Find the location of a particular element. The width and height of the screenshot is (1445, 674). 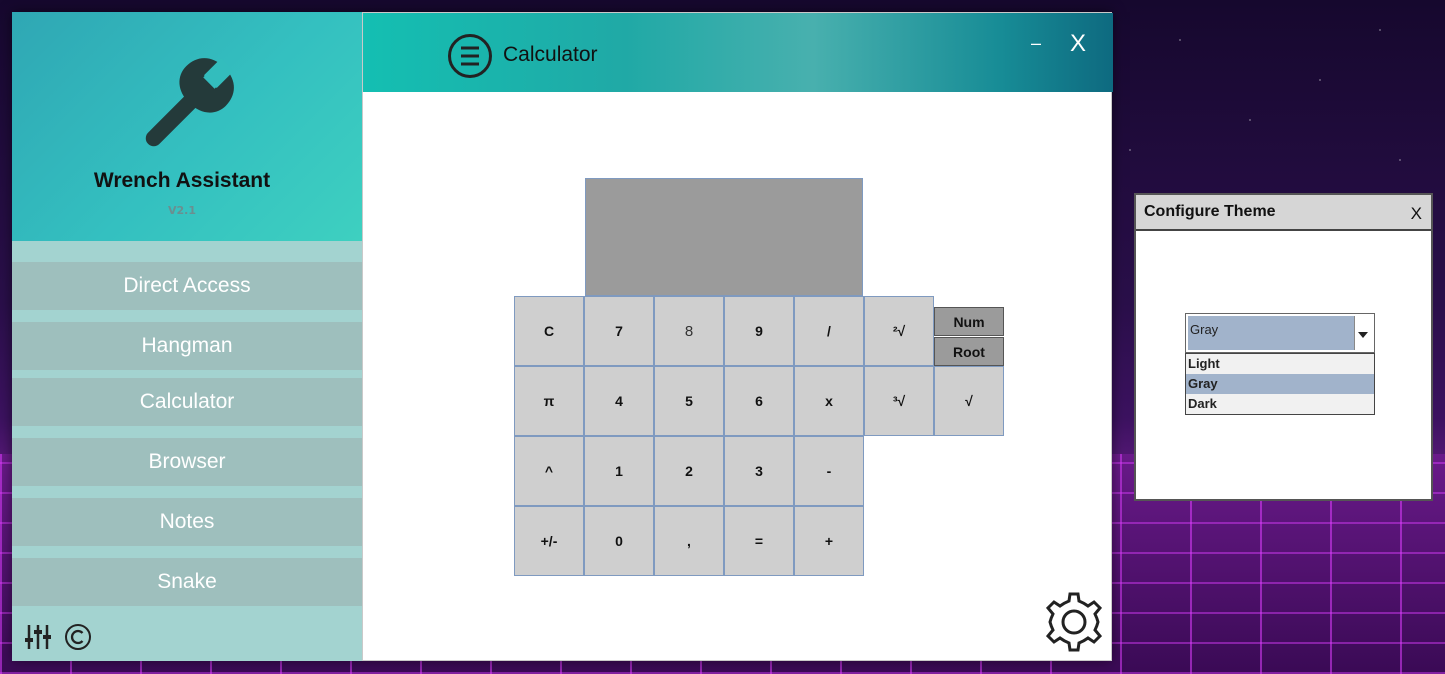

key-multiply: x is located at coordinates (829, 401).